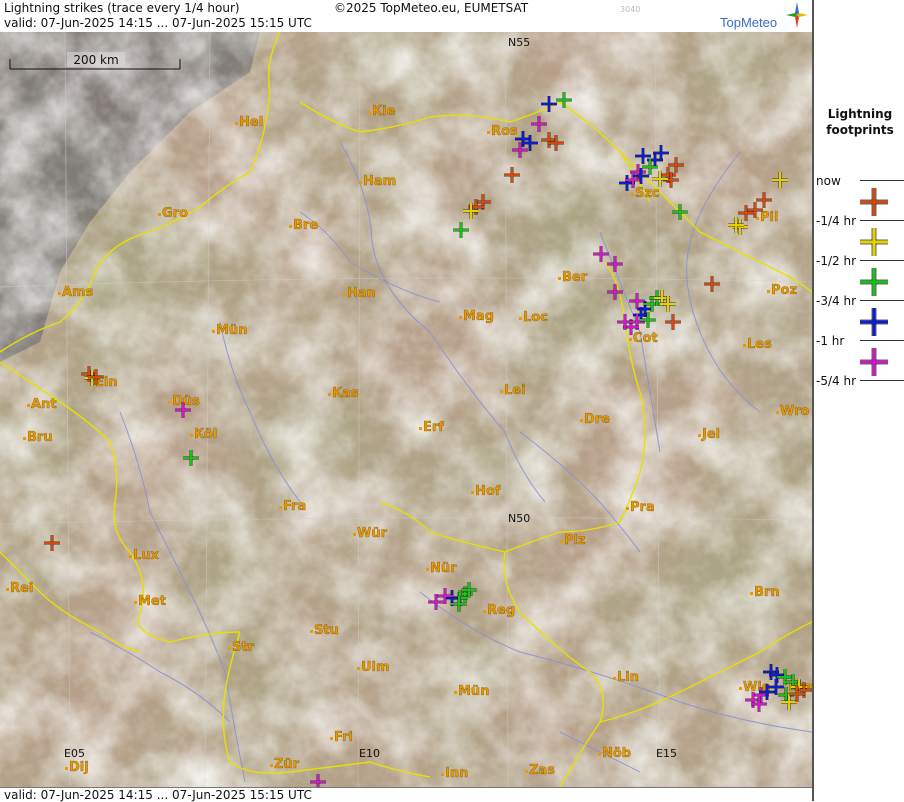  What do you see at coordinates (860, 130) in the screenshot?
I see `legend-title-line2: footprints` at bounding box center [860, 130].